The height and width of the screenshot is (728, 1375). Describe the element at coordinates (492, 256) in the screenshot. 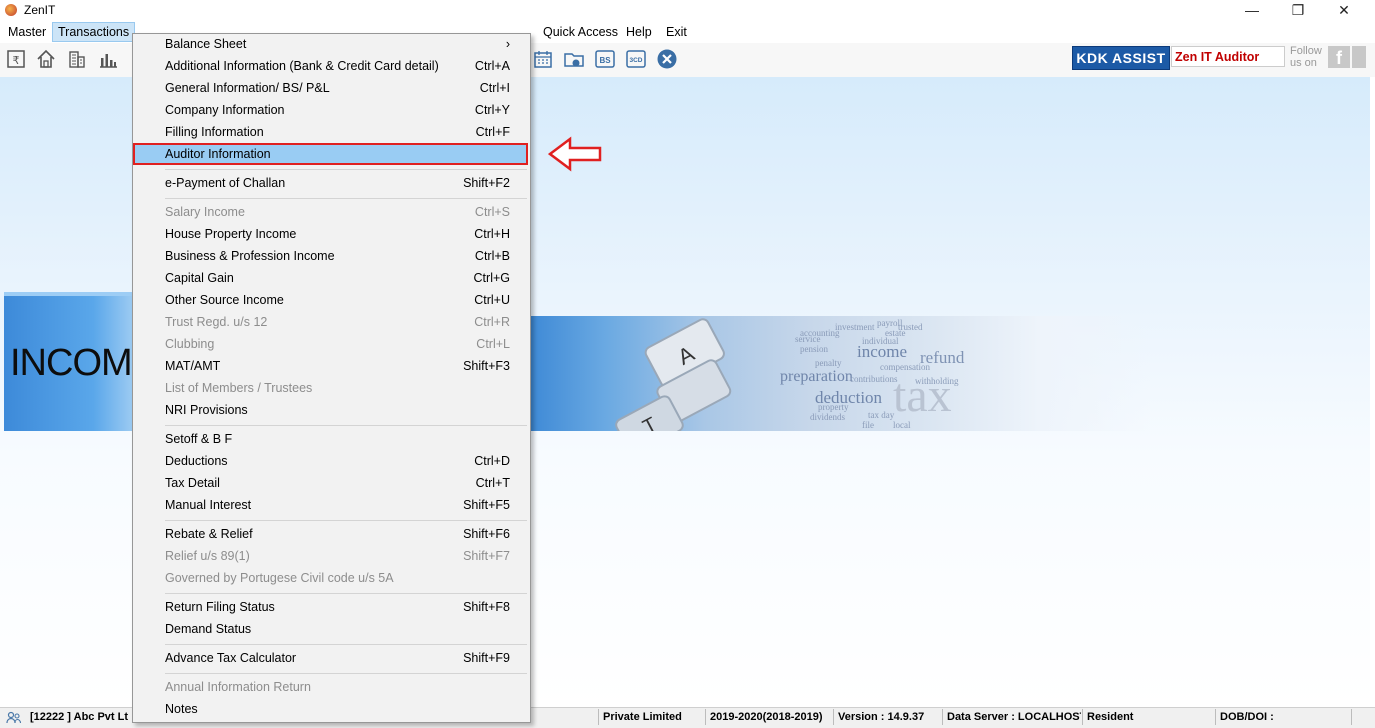

I see `menu-item-shortcut: Ctrl+B` at that location.